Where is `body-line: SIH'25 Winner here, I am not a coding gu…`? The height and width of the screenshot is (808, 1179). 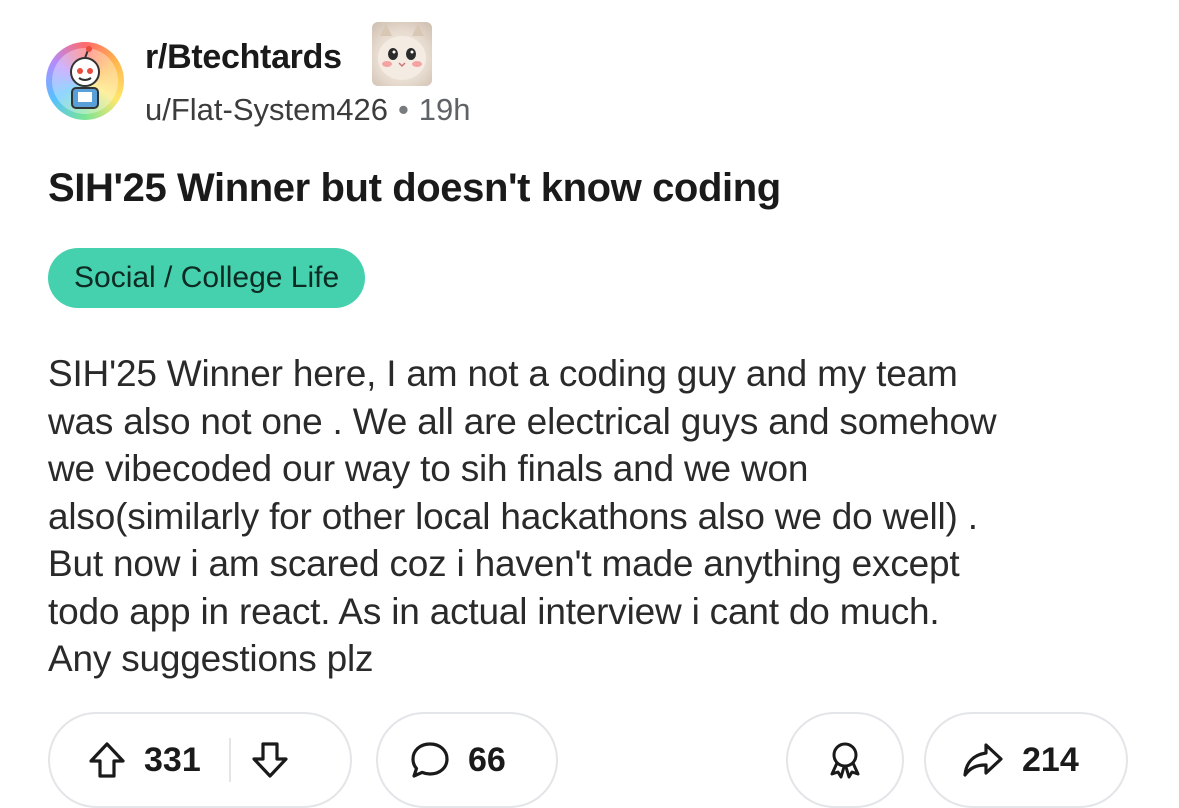
body-line: SIH'25 Winner here, I am not a coding gu… is located at coordinates (503, 373).